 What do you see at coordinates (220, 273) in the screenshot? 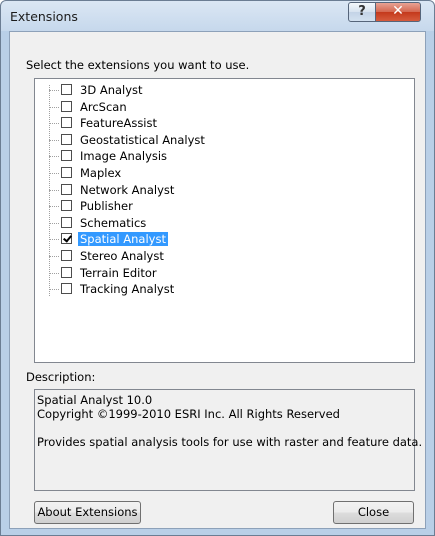
I see `extension-item: Terrain Editor` at bounding box center [220, 273].